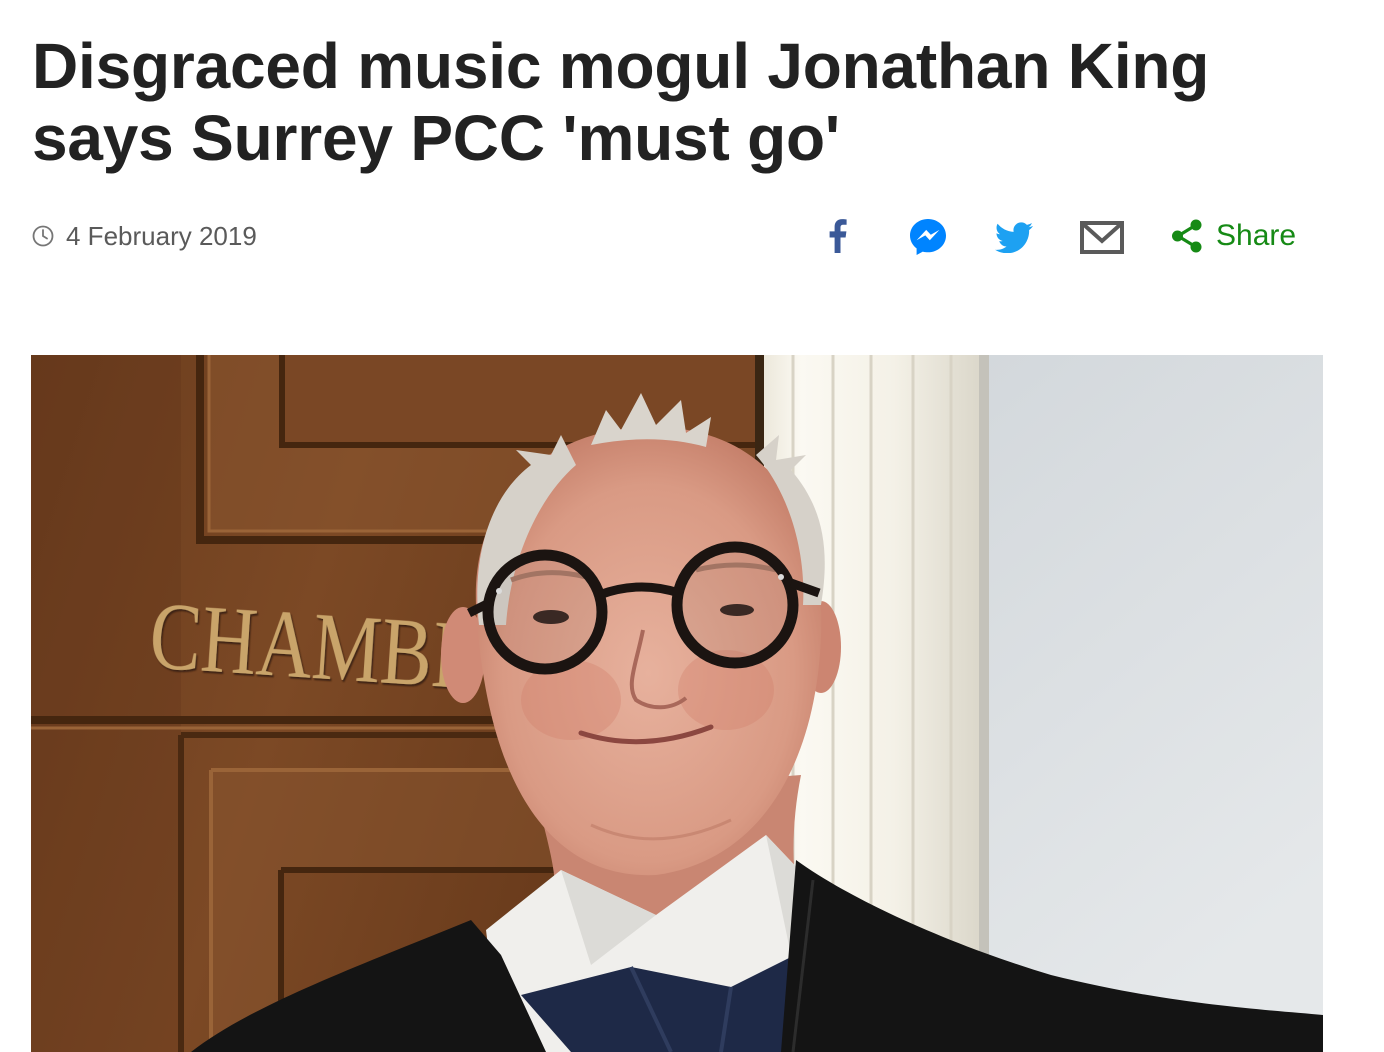 Image resolution: width=1384 pixels, height=1052 pixels. I want to click on clock-icon, so click(43, 236).